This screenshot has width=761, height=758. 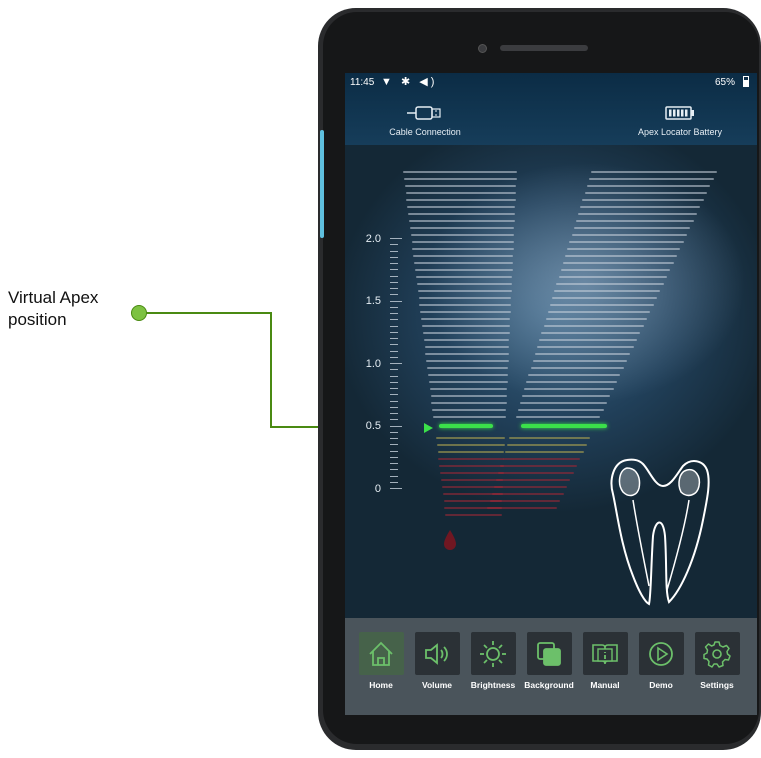 I want to click on demo-button, so click(x=661, y=653).